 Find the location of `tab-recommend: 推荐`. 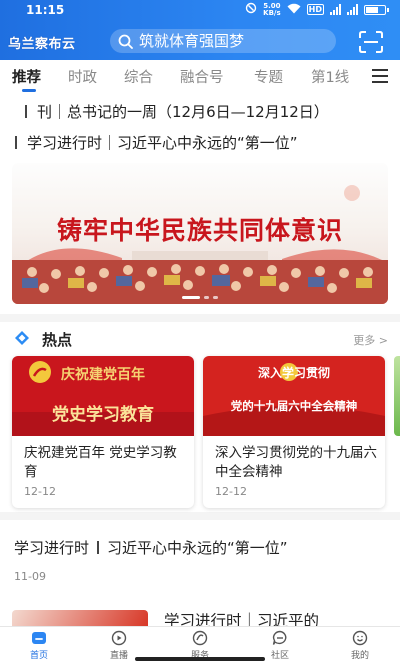

tab-recommend: 推荐 is located at coordinates (26, 76).